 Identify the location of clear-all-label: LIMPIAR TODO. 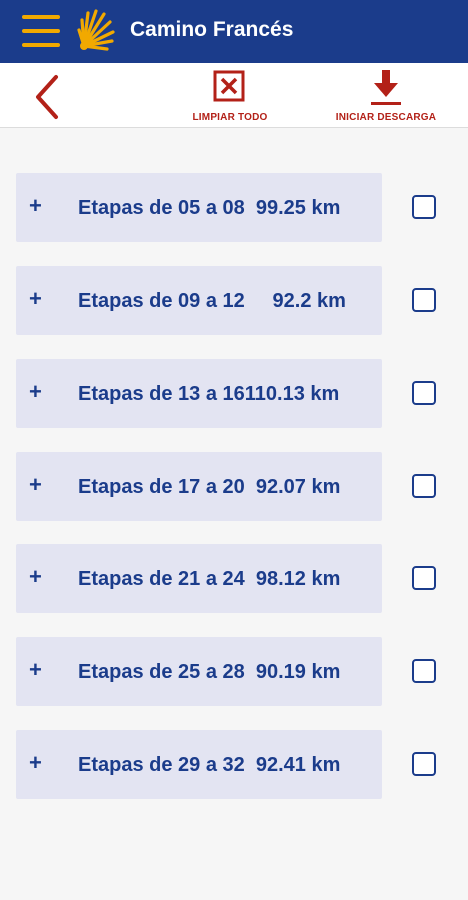
(230, 117).